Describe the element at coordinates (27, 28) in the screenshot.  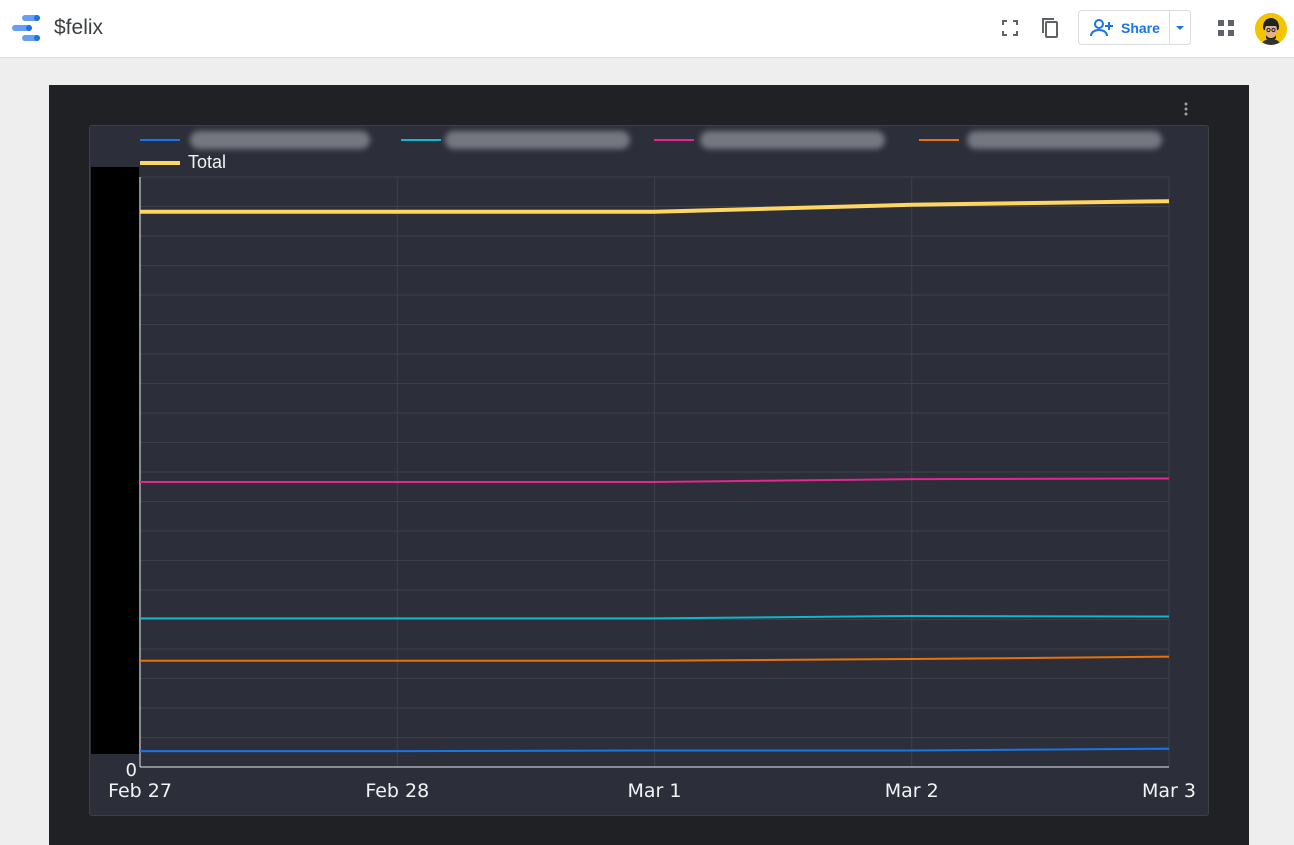
I see `data-studio-logo-icon` at that location.